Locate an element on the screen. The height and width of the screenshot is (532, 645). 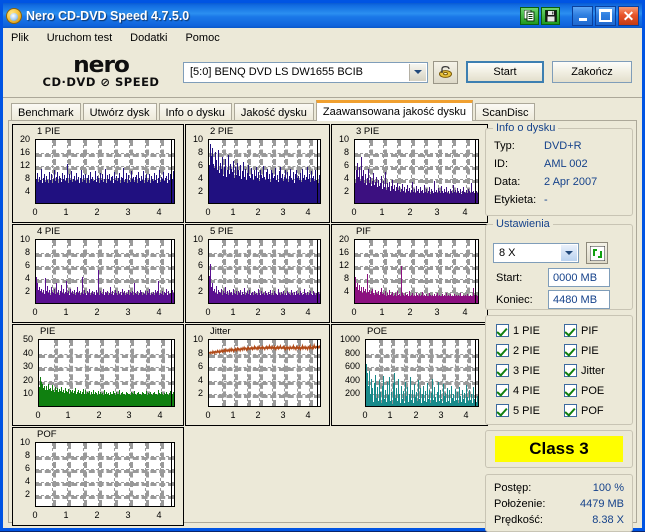
checkbox-jitter: Jitter is located at coordinates (584, 370).